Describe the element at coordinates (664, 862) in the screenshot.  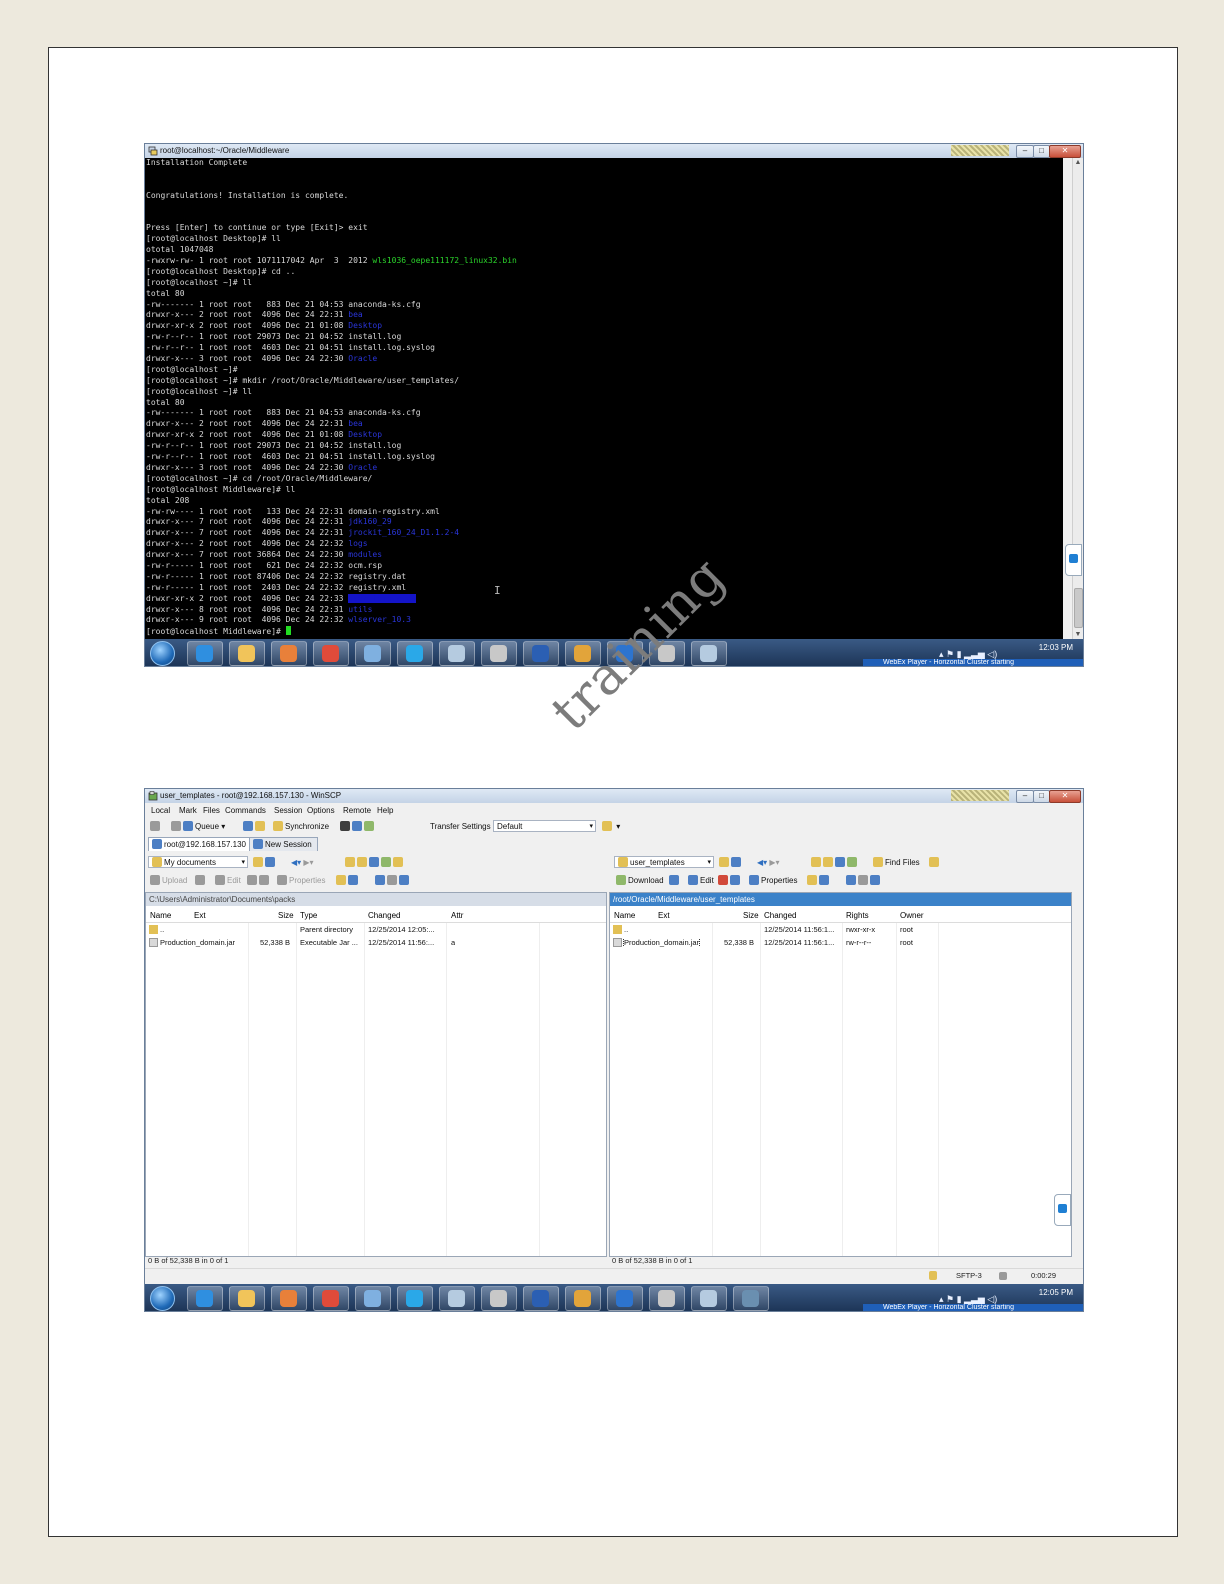
I see `remote-location-select: user_templates ▾` at that location.